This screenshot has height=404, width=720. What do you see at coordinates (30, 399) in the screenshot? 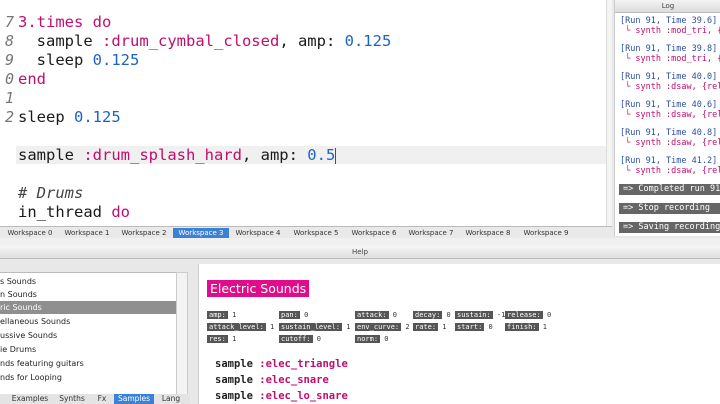
I see `tab-examples: Examples` at bounding box center [30, 399].